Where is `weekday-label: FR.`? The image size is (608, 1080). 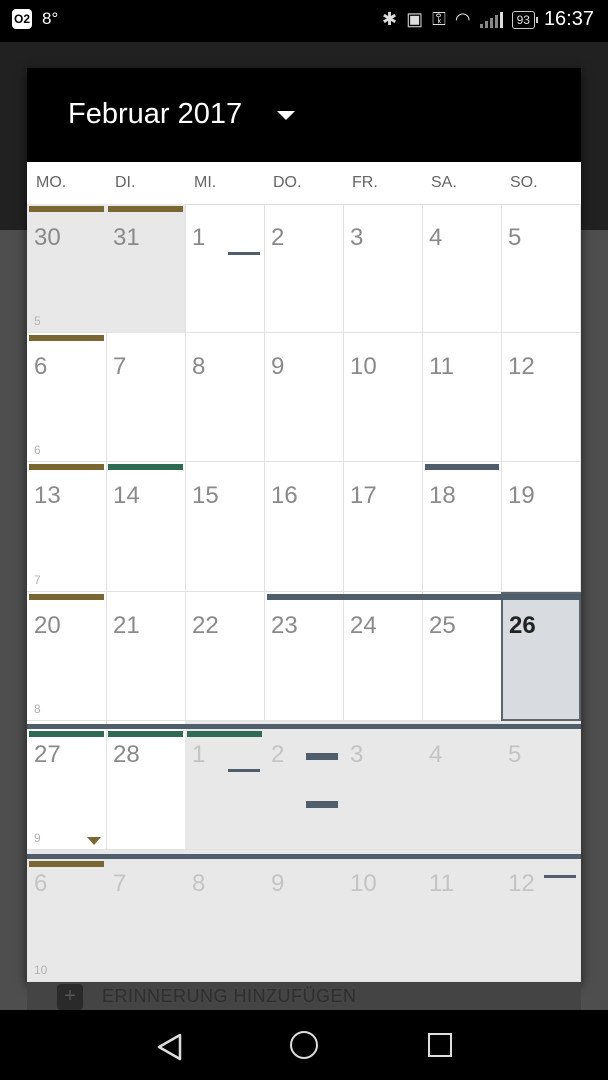
weekday-label: FR. is located at coordinates (365, 182).